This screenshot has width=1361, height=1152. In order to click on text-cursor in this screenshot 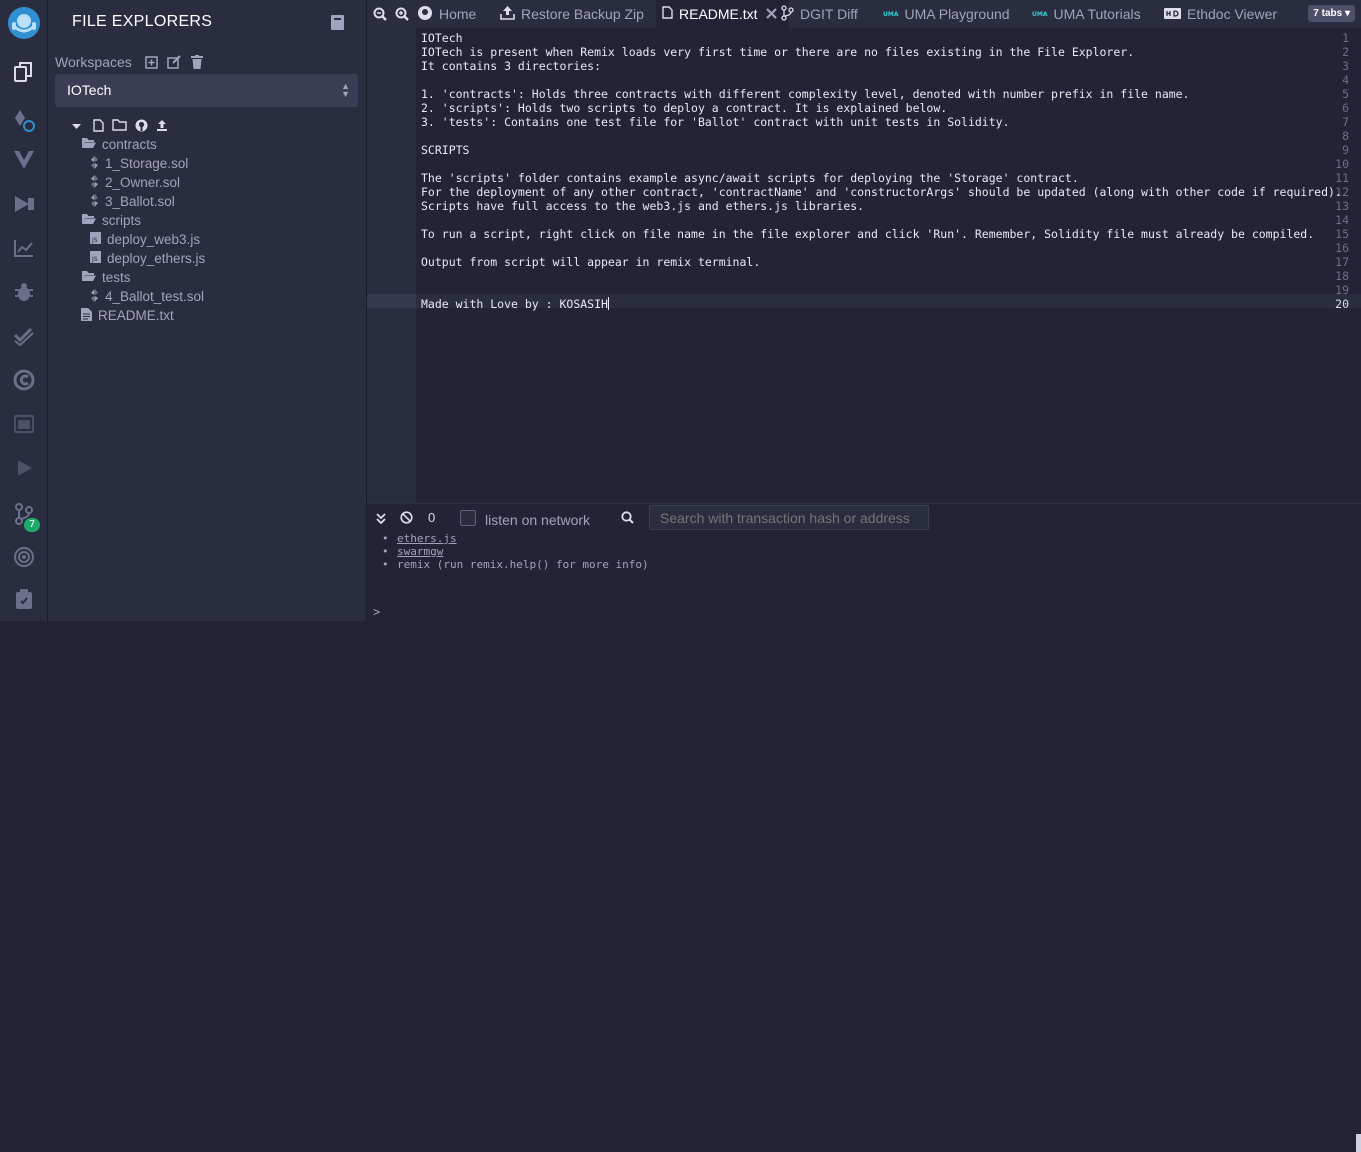, I will do `click(608, 303)`.